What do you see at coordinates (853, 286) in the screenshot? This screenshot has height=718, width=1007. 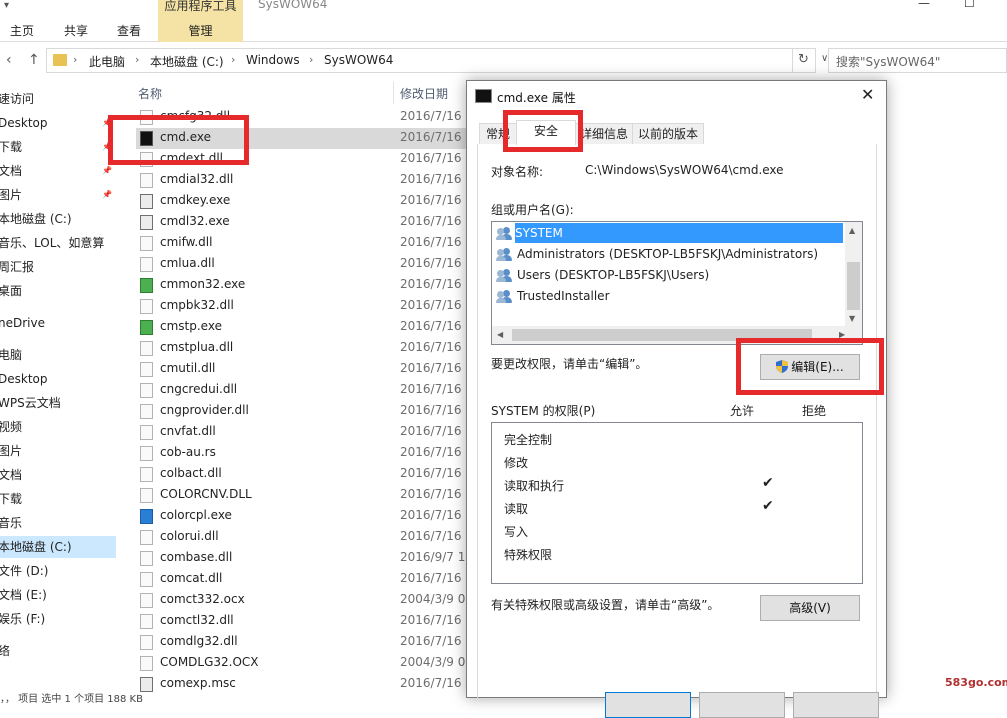 I see `scroll-thumb` at bounding box center [853, 286].